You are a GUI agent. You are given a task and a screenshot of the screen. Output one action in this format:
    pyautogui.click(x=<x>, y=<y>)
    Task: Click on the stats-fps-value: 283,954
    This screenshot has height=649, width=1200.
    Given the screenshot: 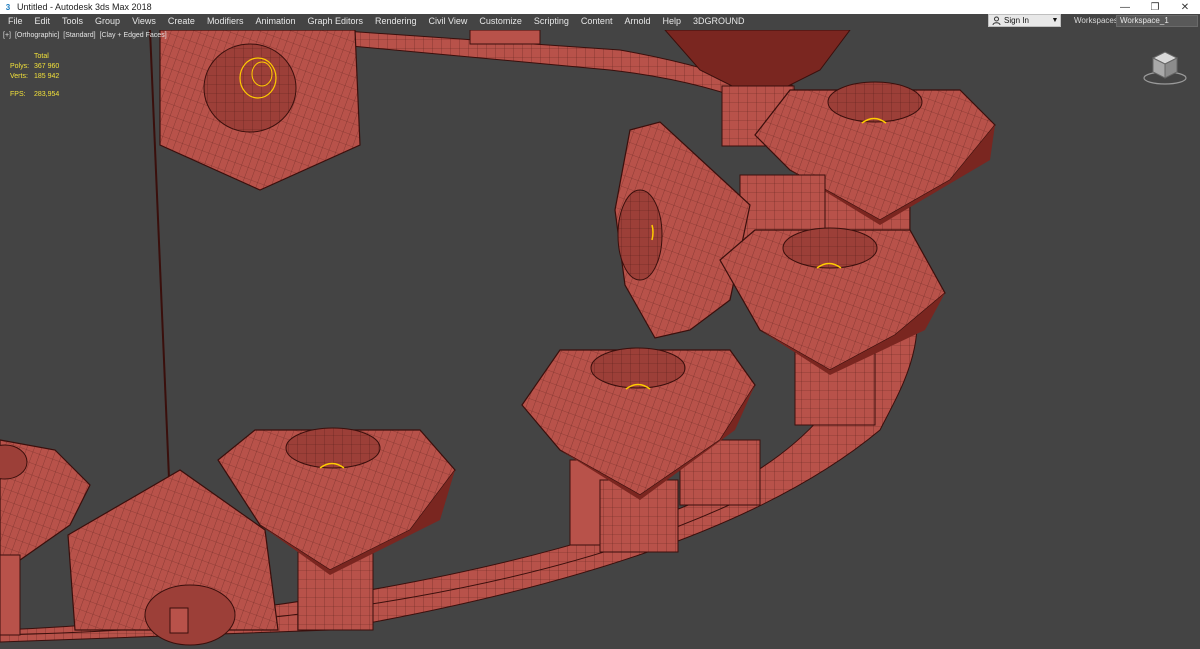 What is the action you would take?
    pyautogui.click(x=47, y=94)
    